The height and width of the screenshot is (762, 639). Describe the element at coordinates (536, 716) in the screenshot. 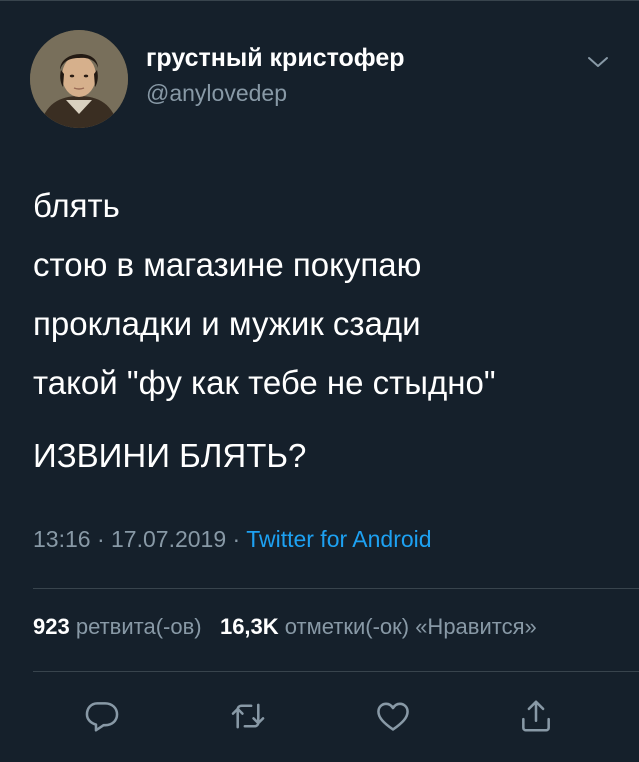

I see `share-icon` at that location.